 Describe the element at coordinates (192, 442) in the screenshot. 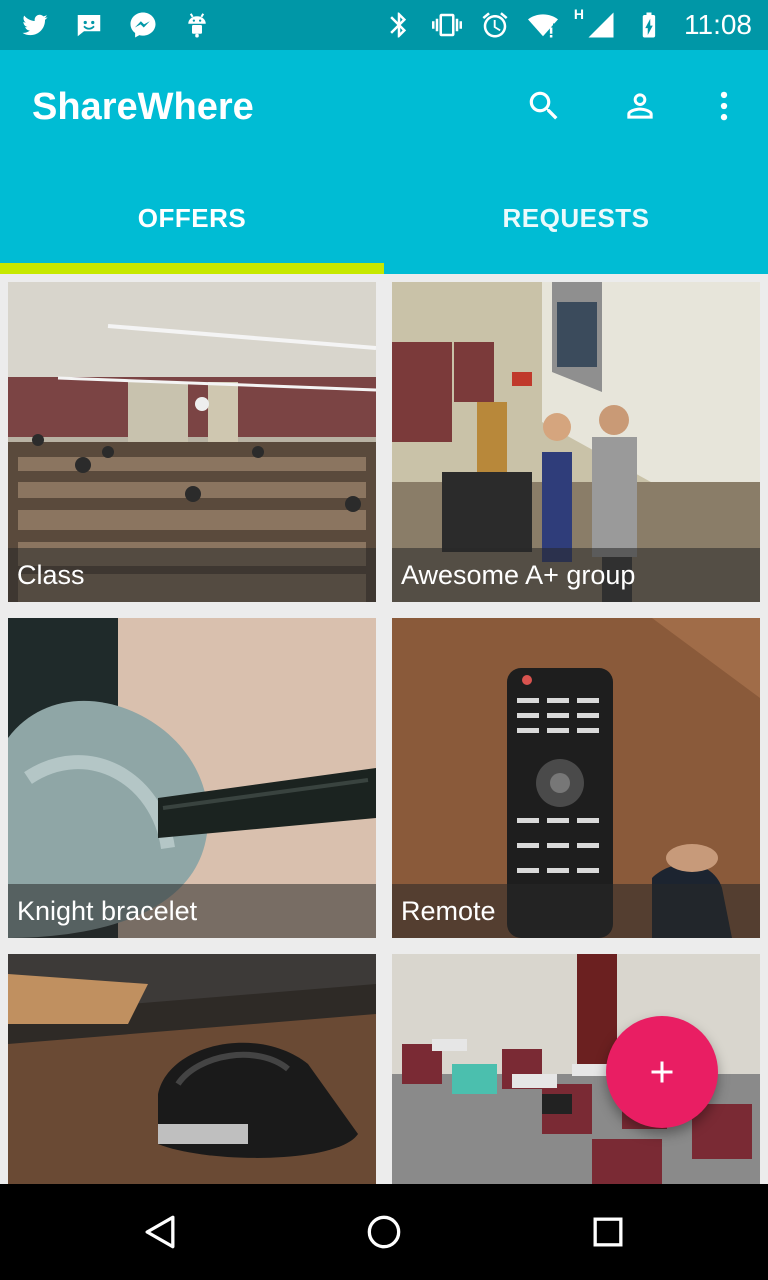

I see `offer-card-class: Class` at that location.